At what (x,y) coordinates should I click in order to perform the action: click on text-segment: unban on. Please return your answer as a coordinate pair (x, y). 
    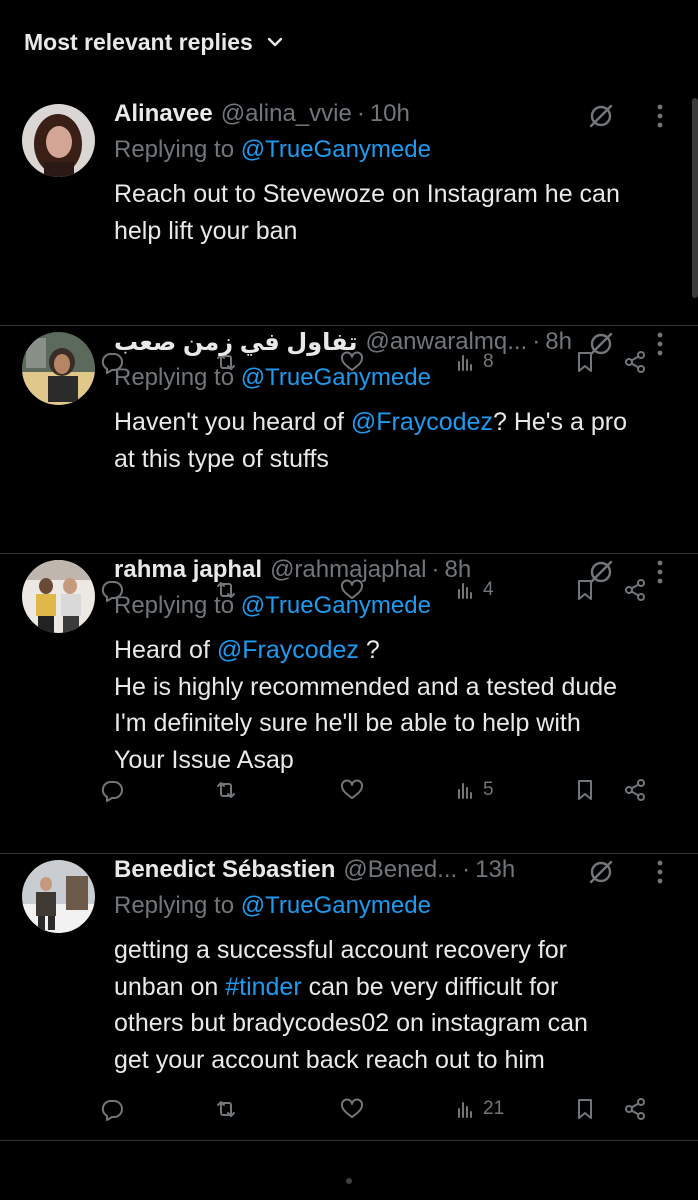
    Looking at the image, I should click on (170, 986).